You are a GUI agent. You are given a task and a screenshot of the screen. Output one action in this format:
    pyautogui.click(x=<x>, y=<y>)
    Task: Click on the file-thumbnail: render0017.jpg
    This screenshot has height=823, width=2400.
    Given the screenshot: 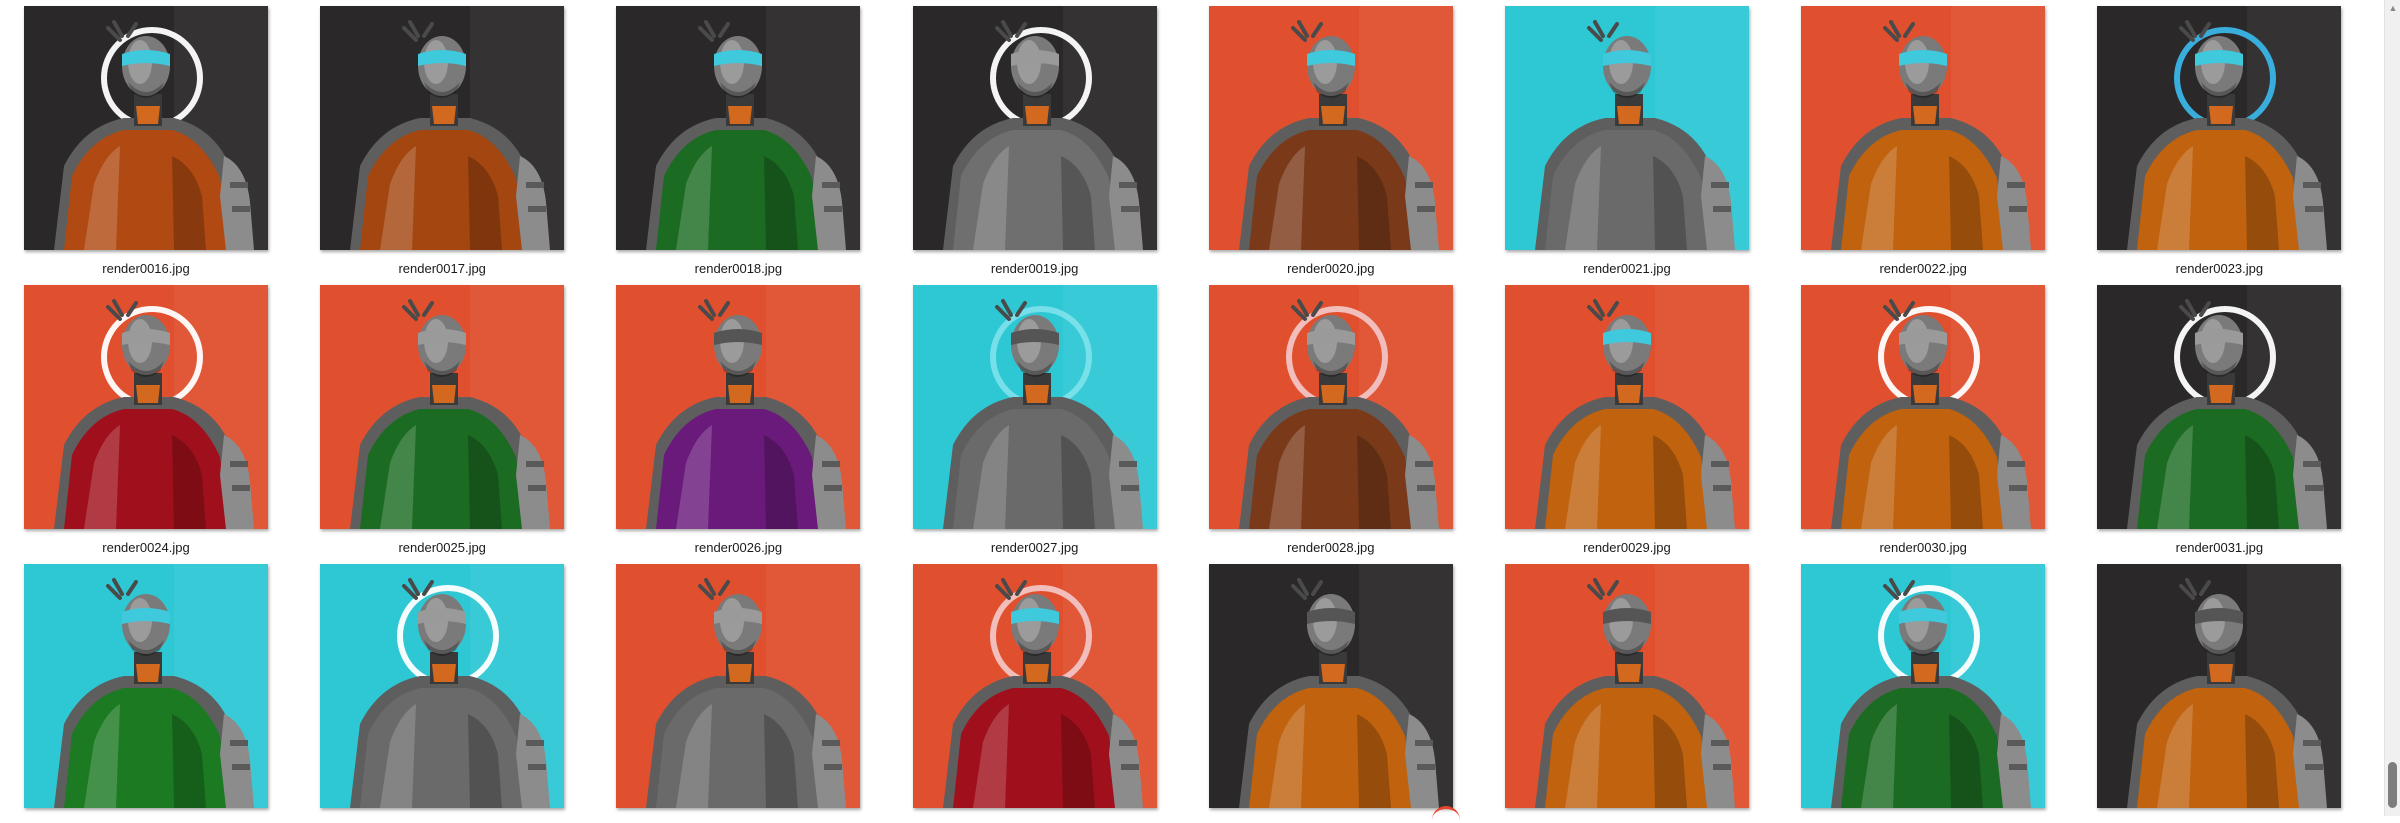 What is the action you would take?
    pyautogui.click(x=444, y=145)
    